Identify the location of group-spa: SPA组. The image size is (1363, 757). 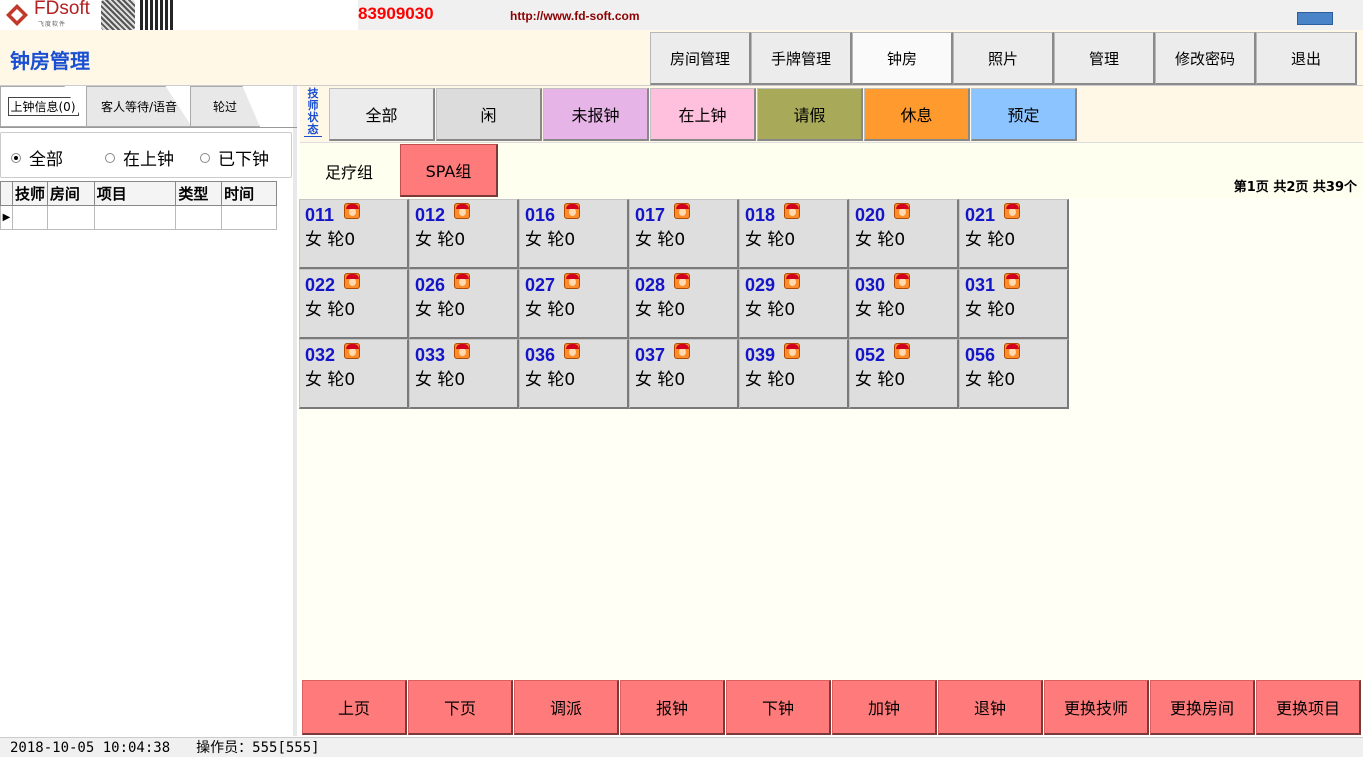
(449, 170).